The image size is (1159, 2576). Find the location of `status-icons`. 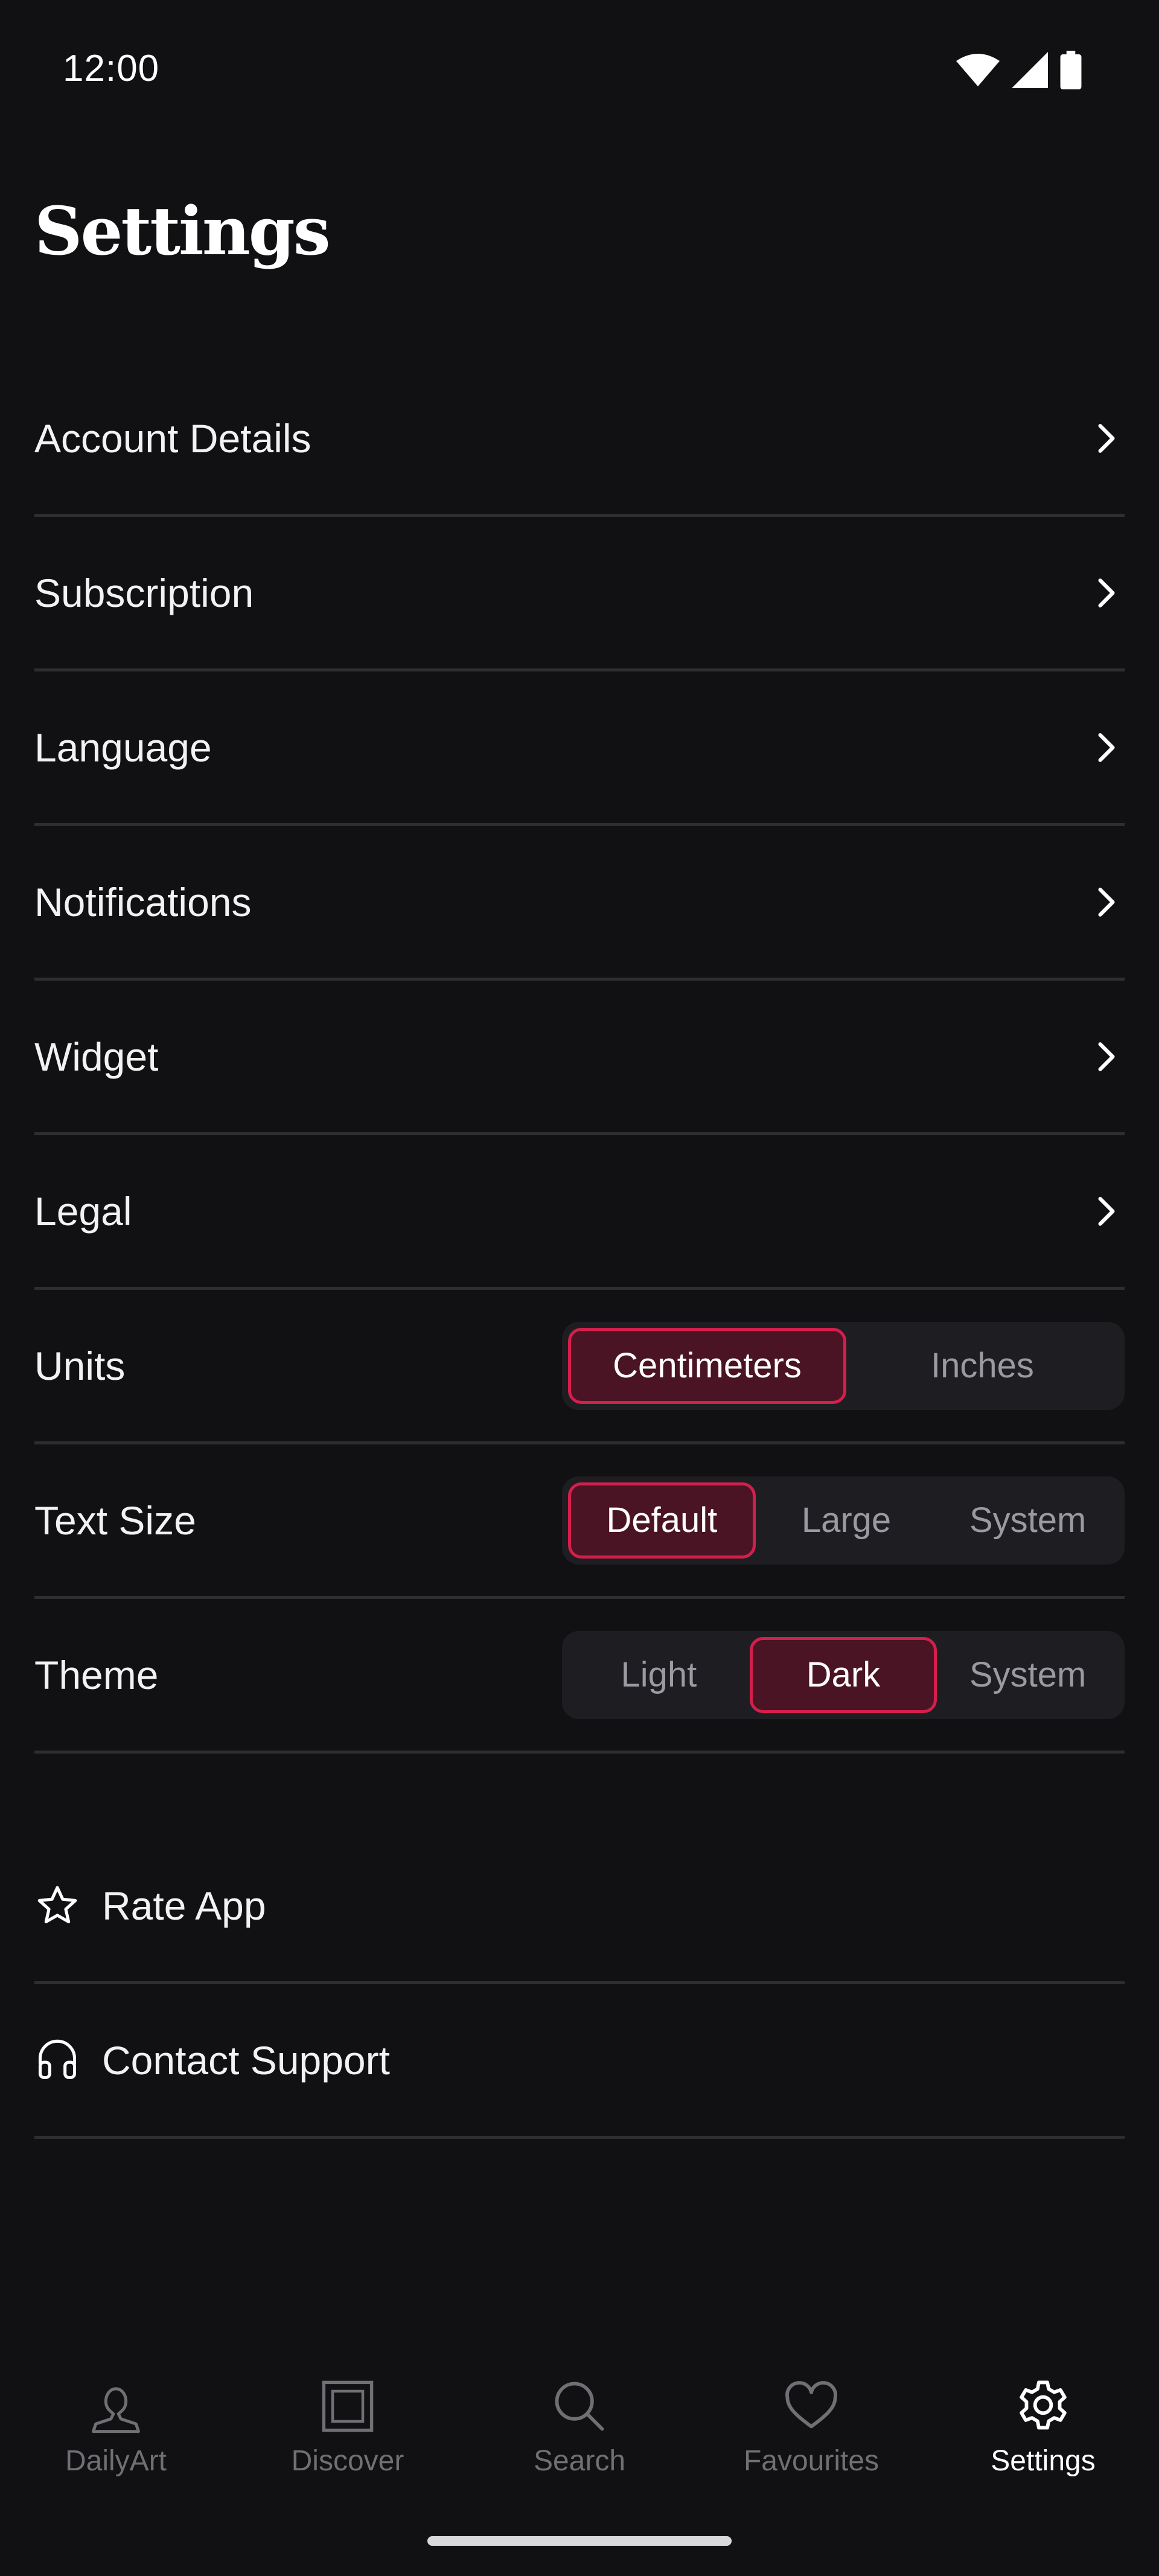

status-icons is located at coordinates (1019, 71).